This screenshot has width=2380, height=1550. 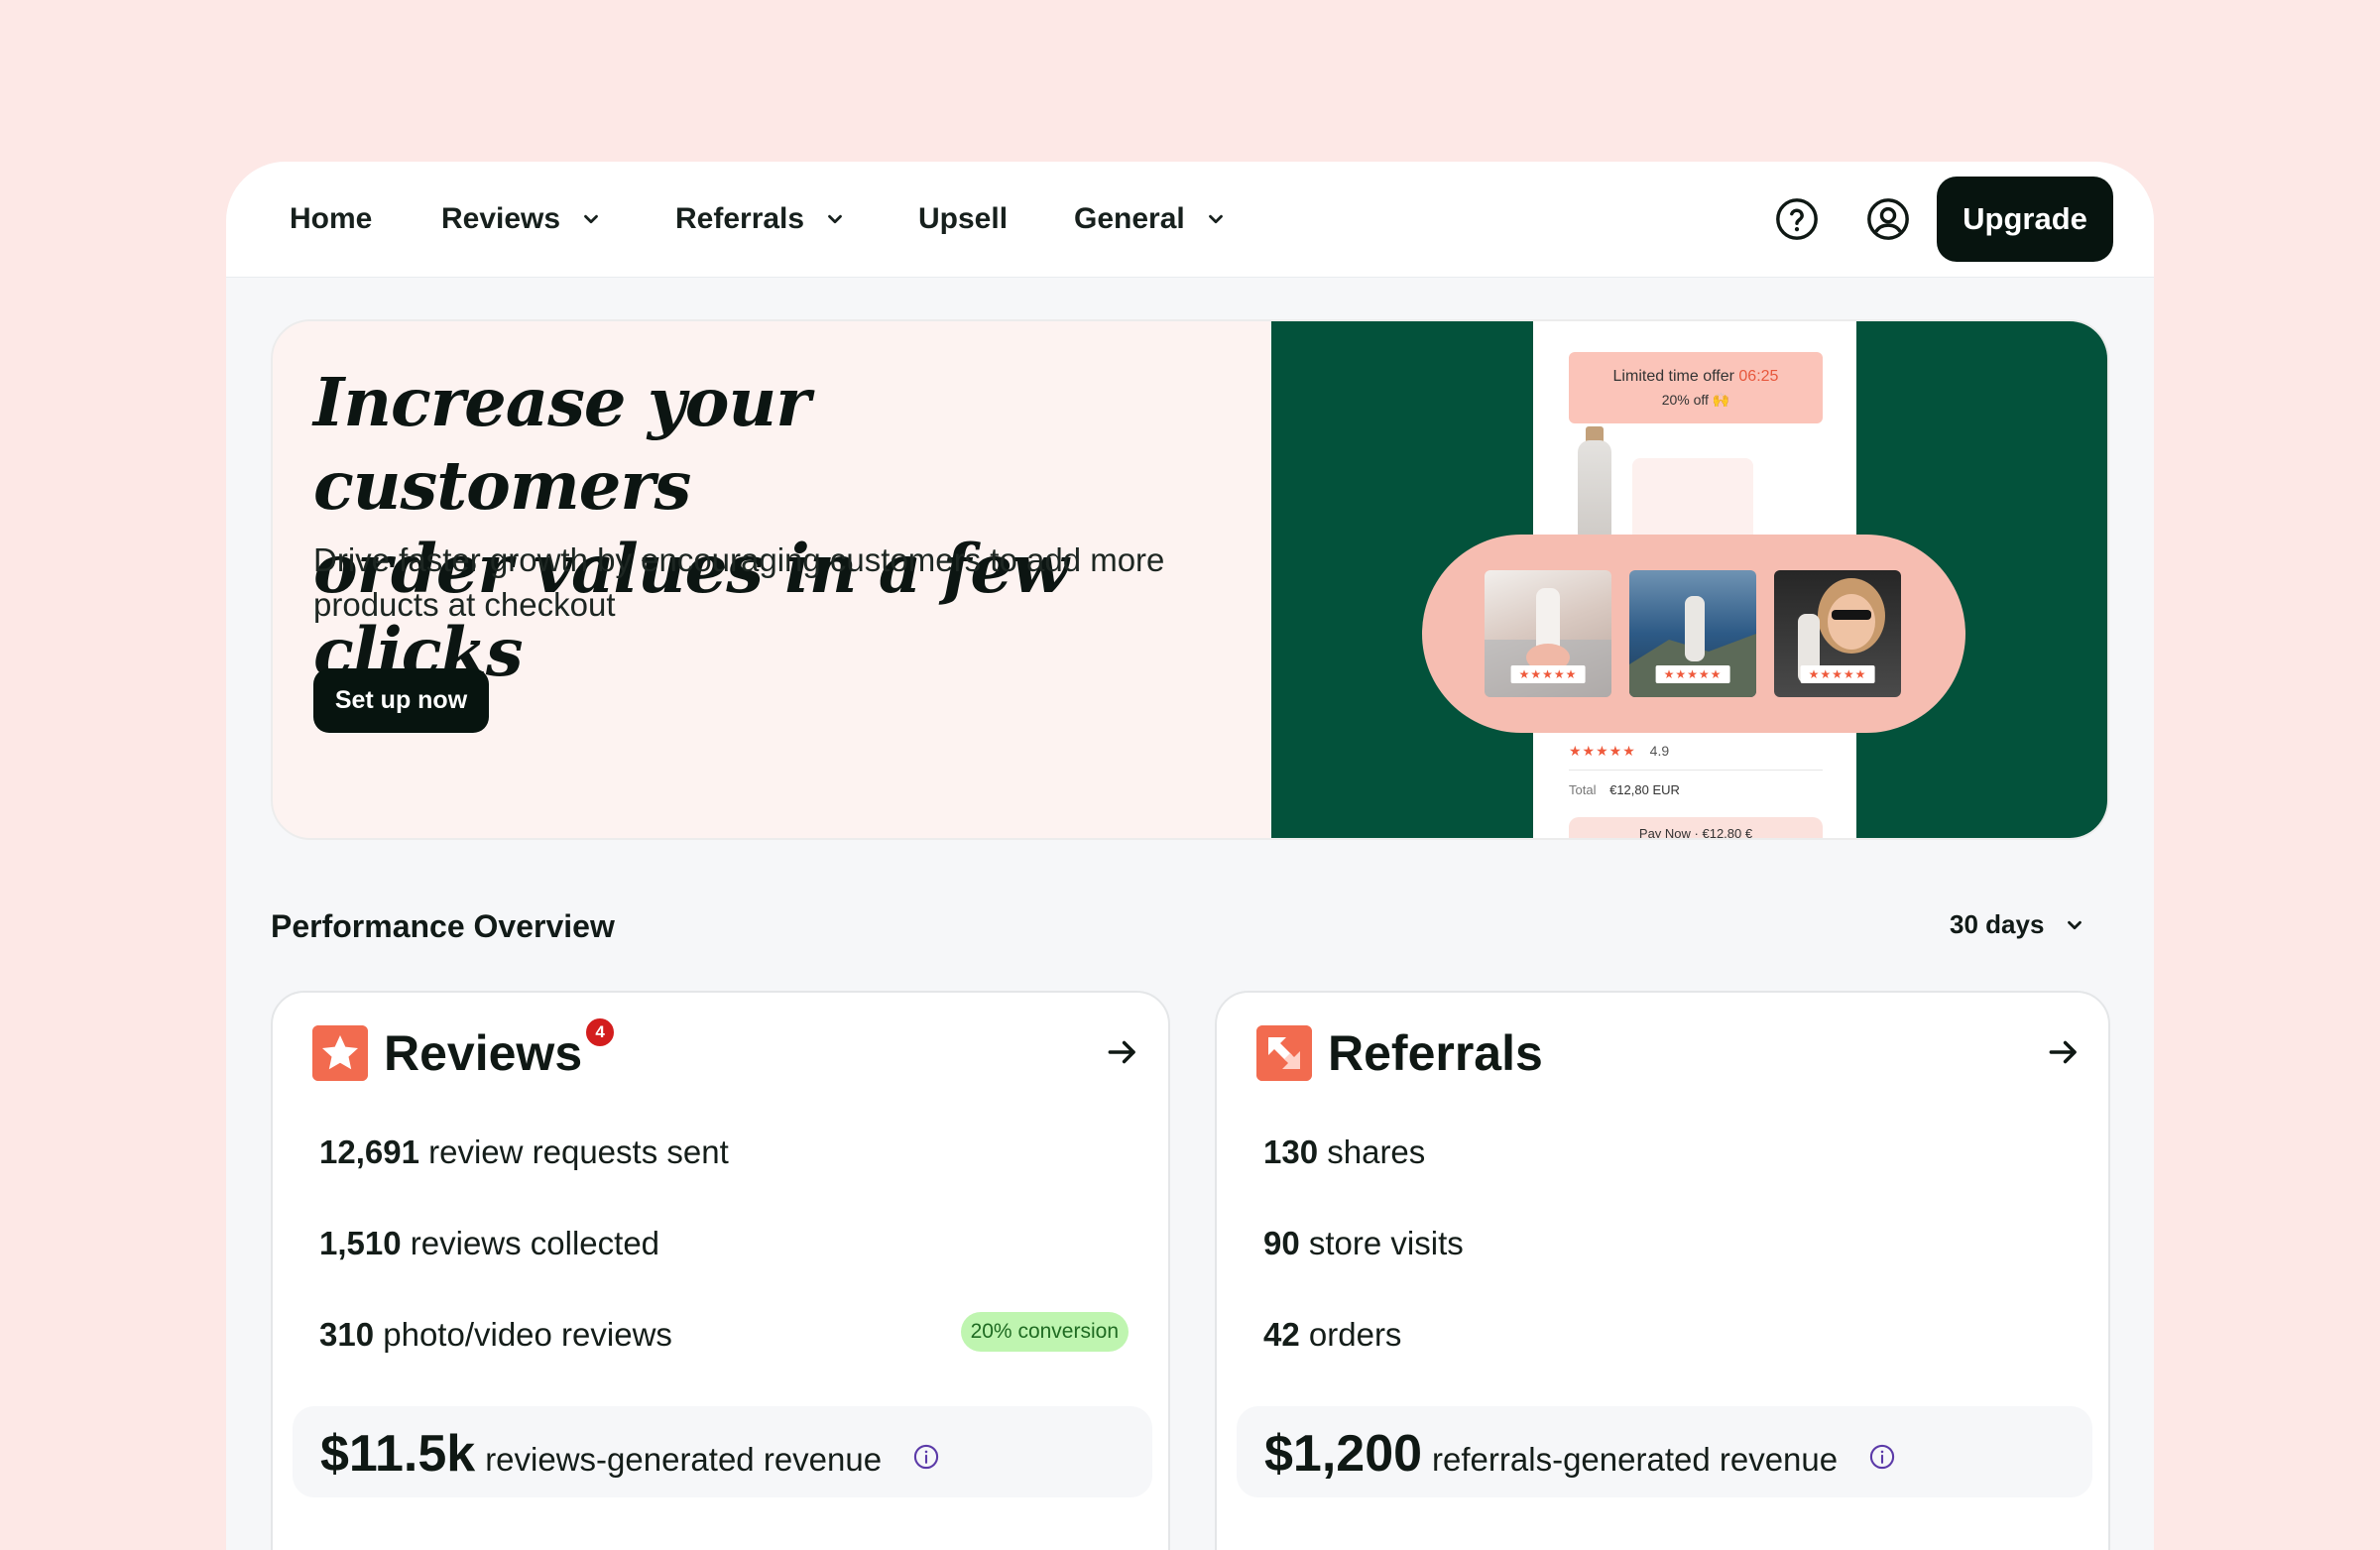 What do you see at coordinates (347, 1334) in the screenshot?
I see `metric-value: 310` at bounding box center [347, 1334].